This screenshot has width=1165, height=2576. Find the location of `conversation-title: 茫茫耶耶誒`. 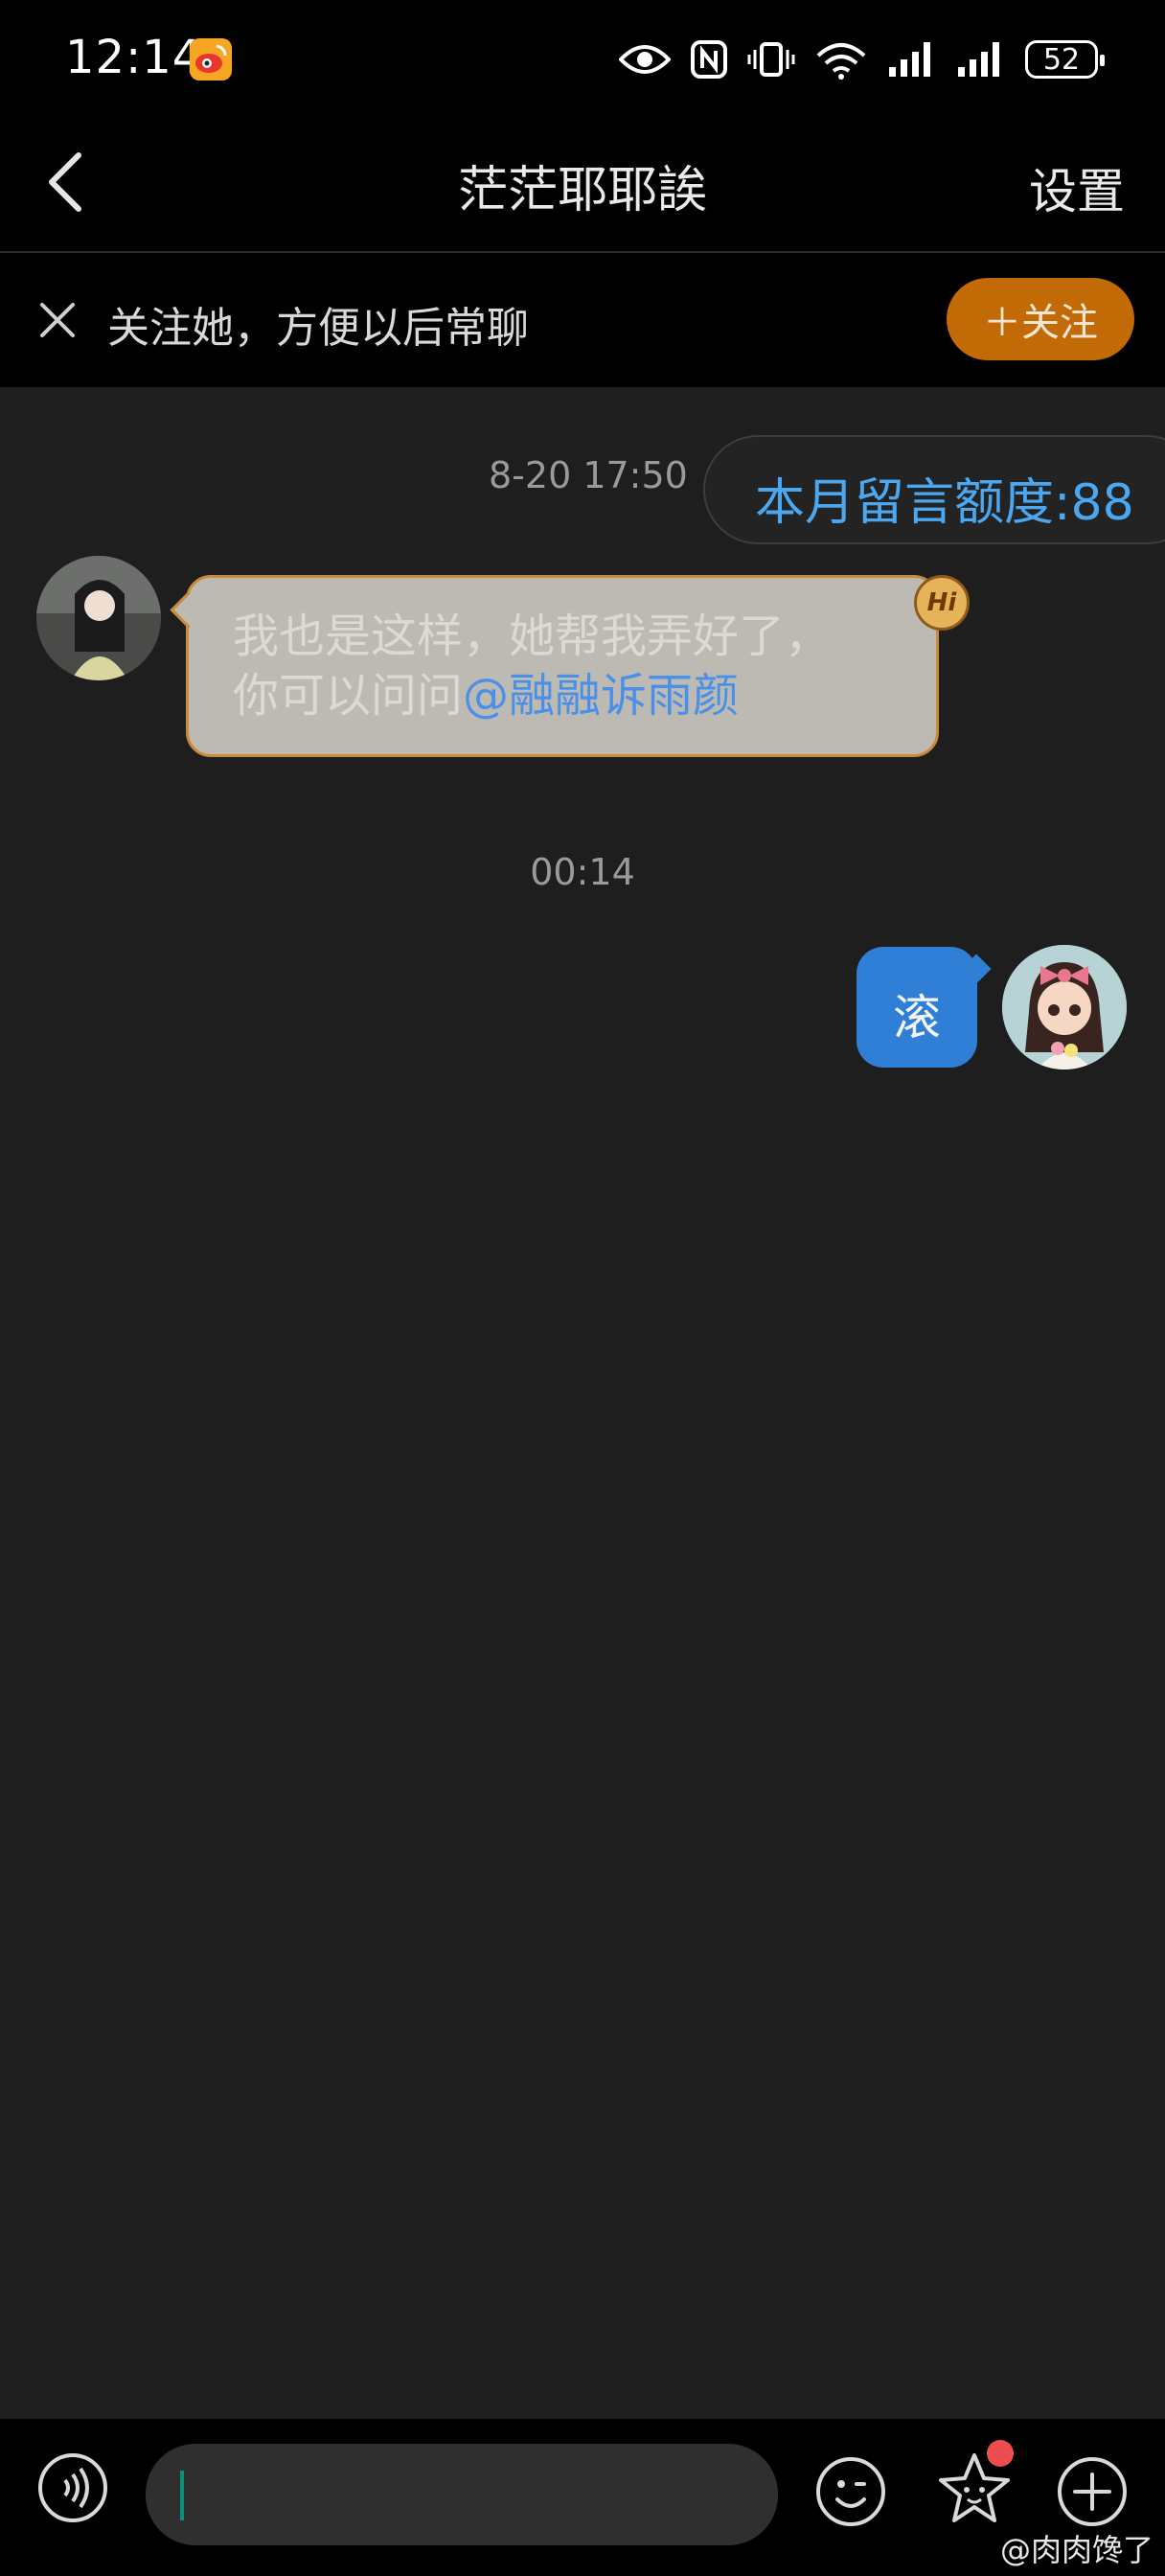

conversation-title: 茫茫耶耶誒 is located at coordinates (582, 190).